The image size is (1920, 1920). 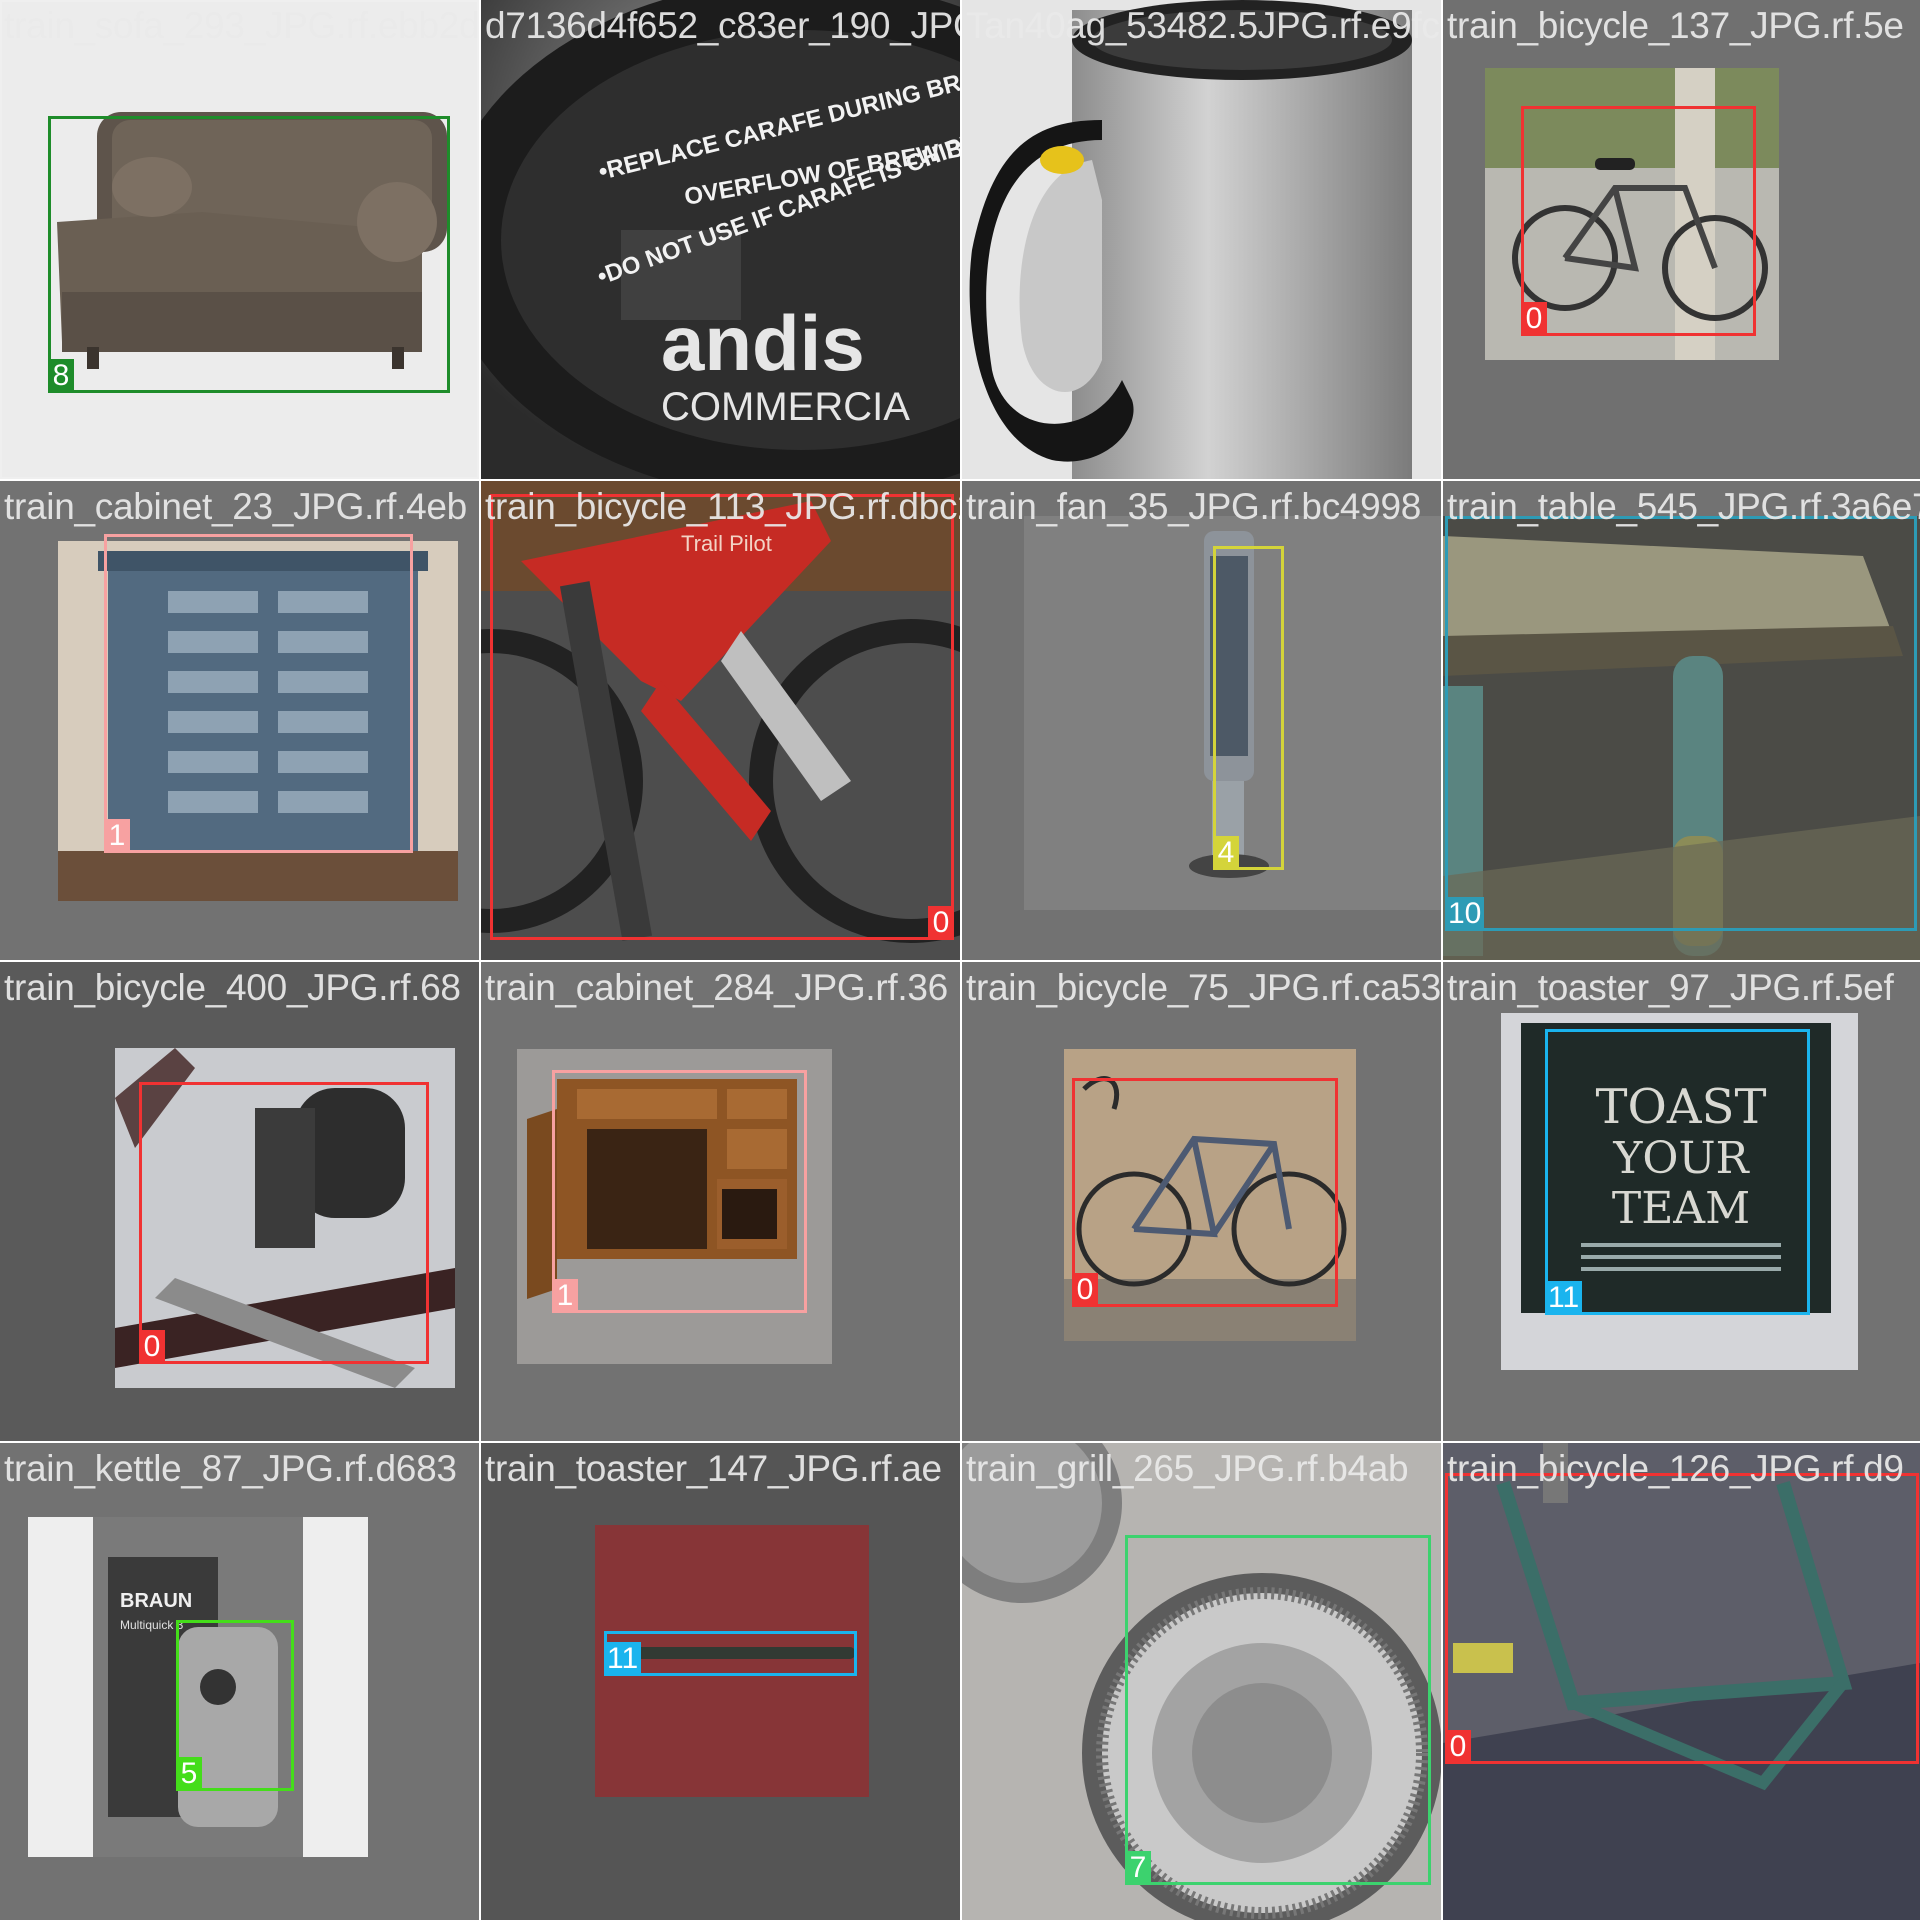 I want to click on filename-label: train_bicycle_400_JPG.rf.68, so click(x=232, y=987).